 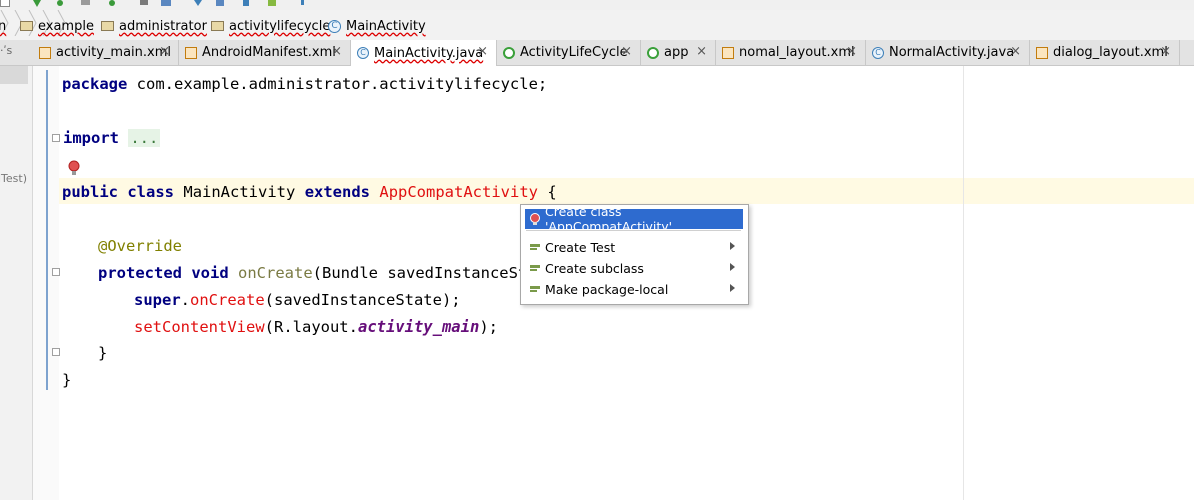 I want to click on tab-activity-main-xml: activity_main.xml ×, so click(x=106, y=52).